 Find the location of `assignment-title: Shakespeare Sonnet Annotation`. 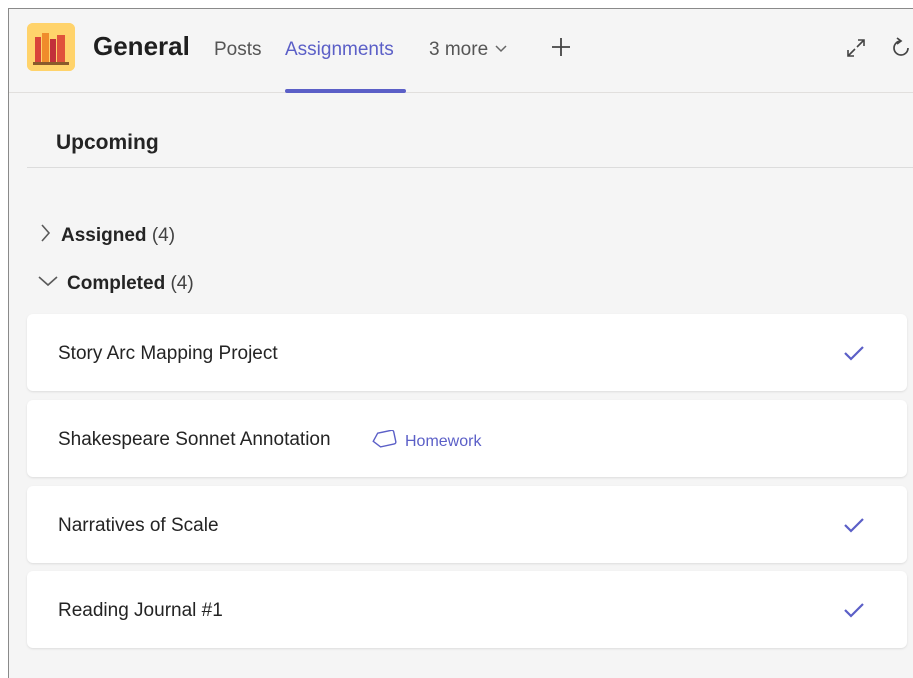

assignment-title: Shakespeare Sonnet Annotation is located at coordinates (194, 439).